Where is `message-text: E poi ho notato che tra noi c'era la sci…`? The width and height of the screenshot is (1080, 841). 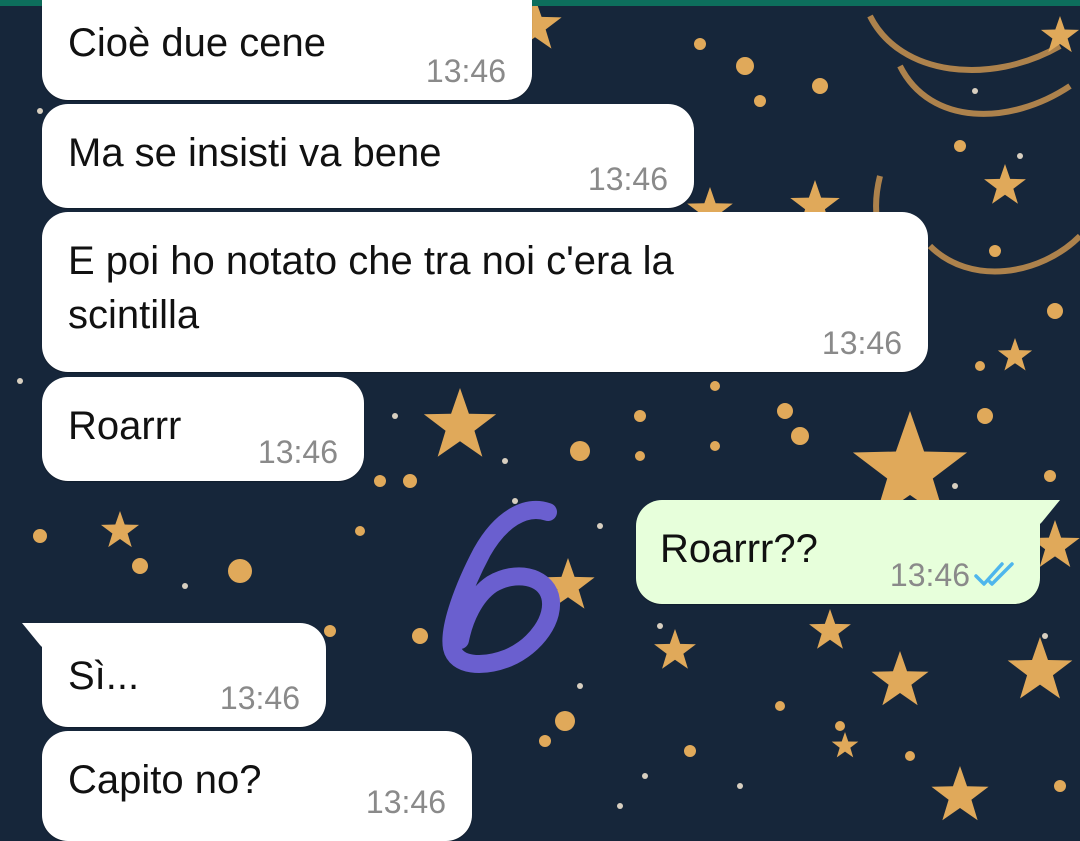 message-text: E poi ho notato che tra noi c'era la sci… is located at coordinates (371, 288).